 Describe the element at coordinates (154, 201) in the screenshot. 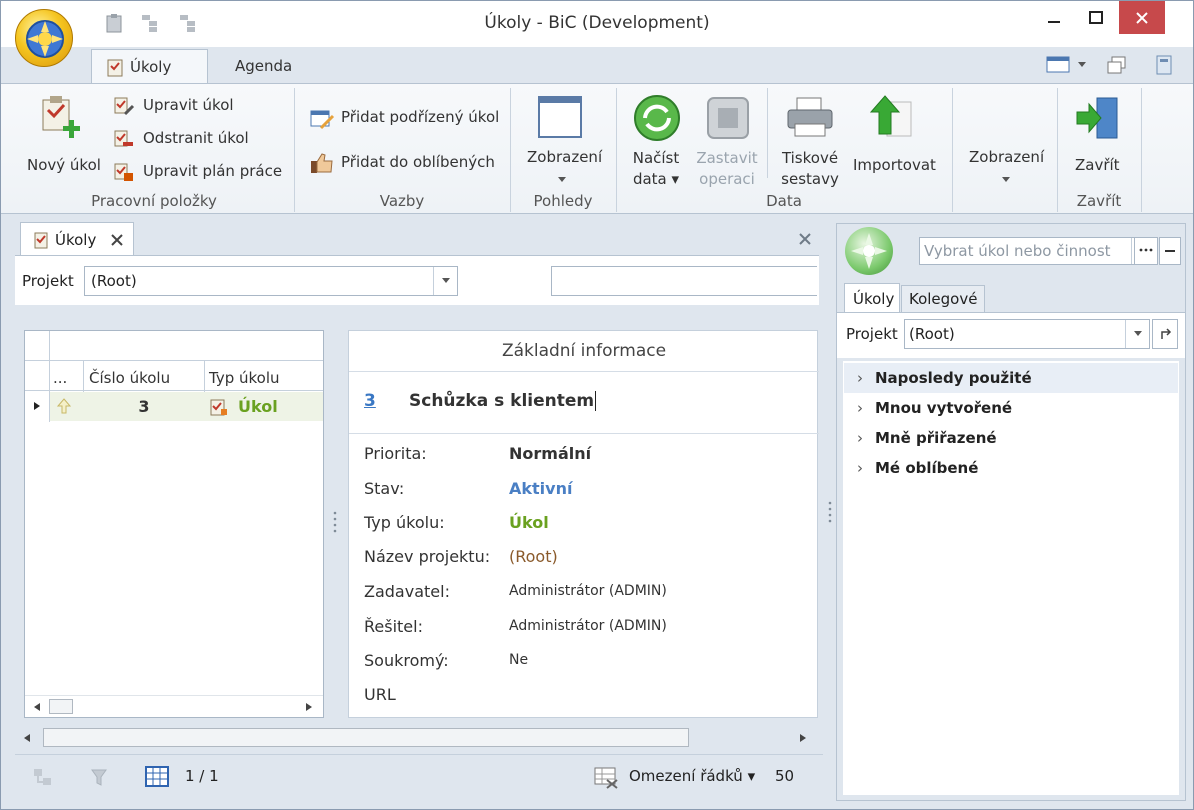

I see `group-label-pracovni: Pracovní položky` at that location.